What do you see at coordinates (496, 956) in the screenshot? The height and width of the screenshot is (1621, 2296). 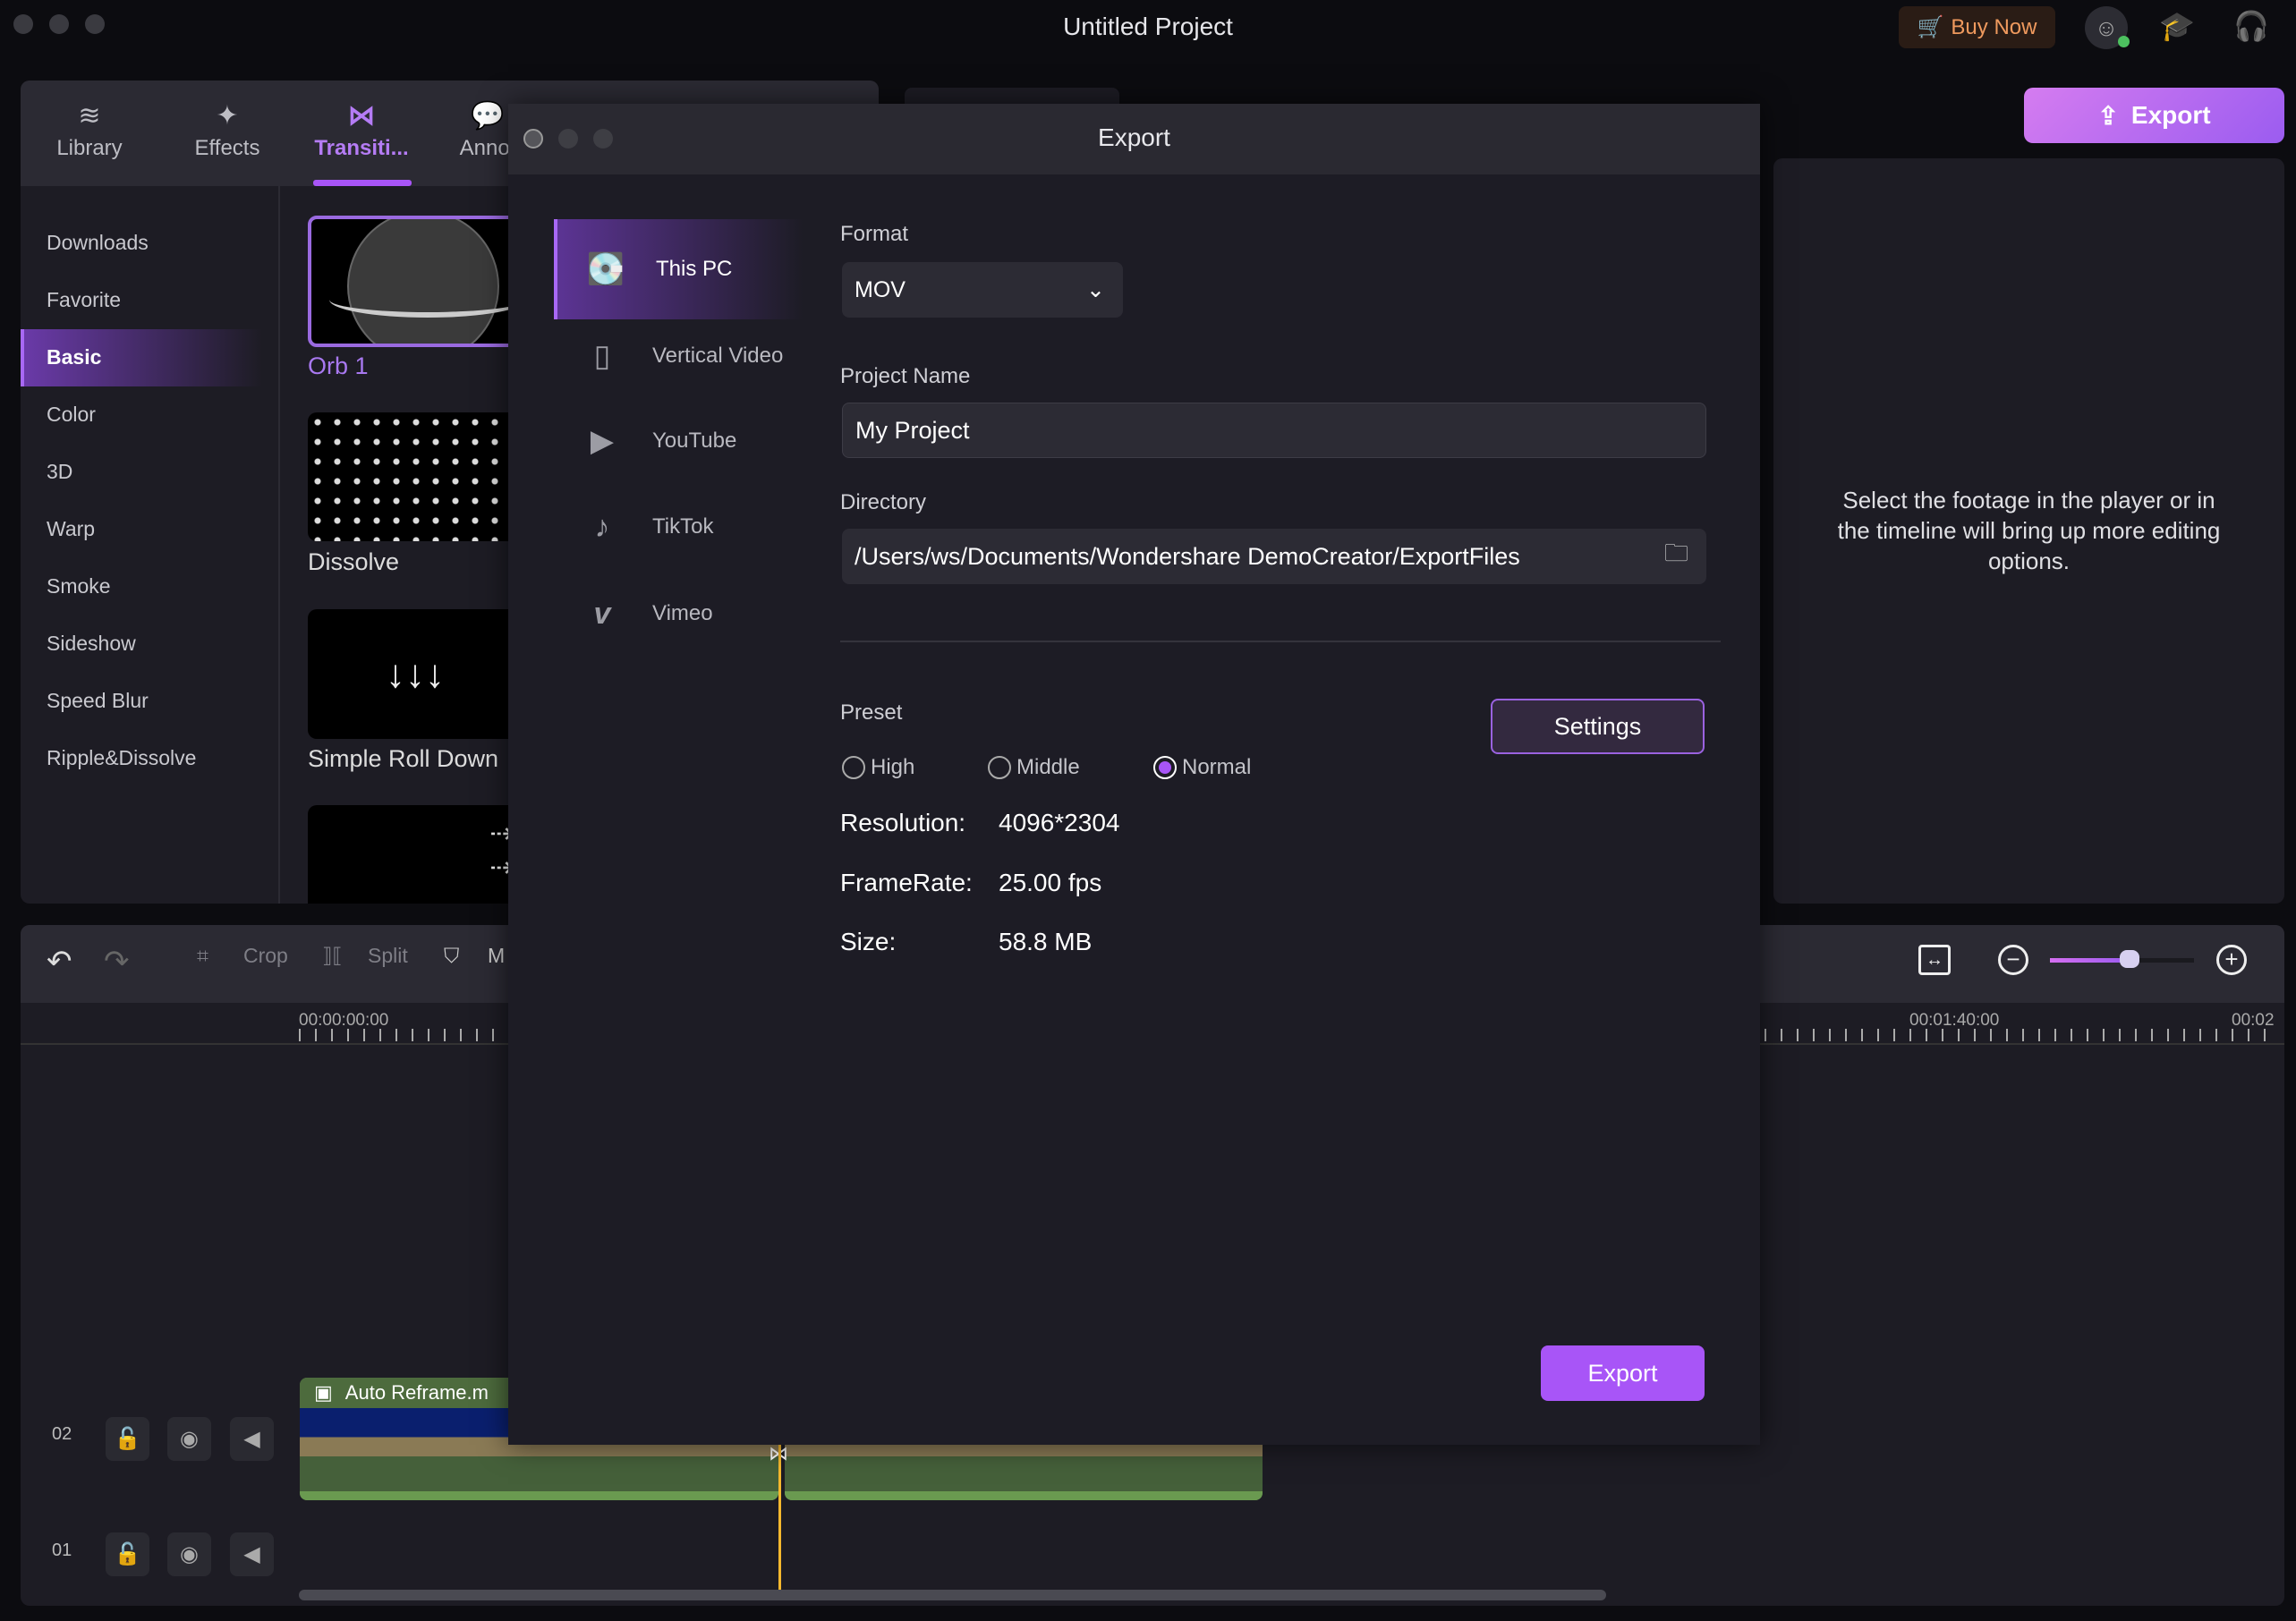 I see `marker-button: M` at bounding box center [496, 956].